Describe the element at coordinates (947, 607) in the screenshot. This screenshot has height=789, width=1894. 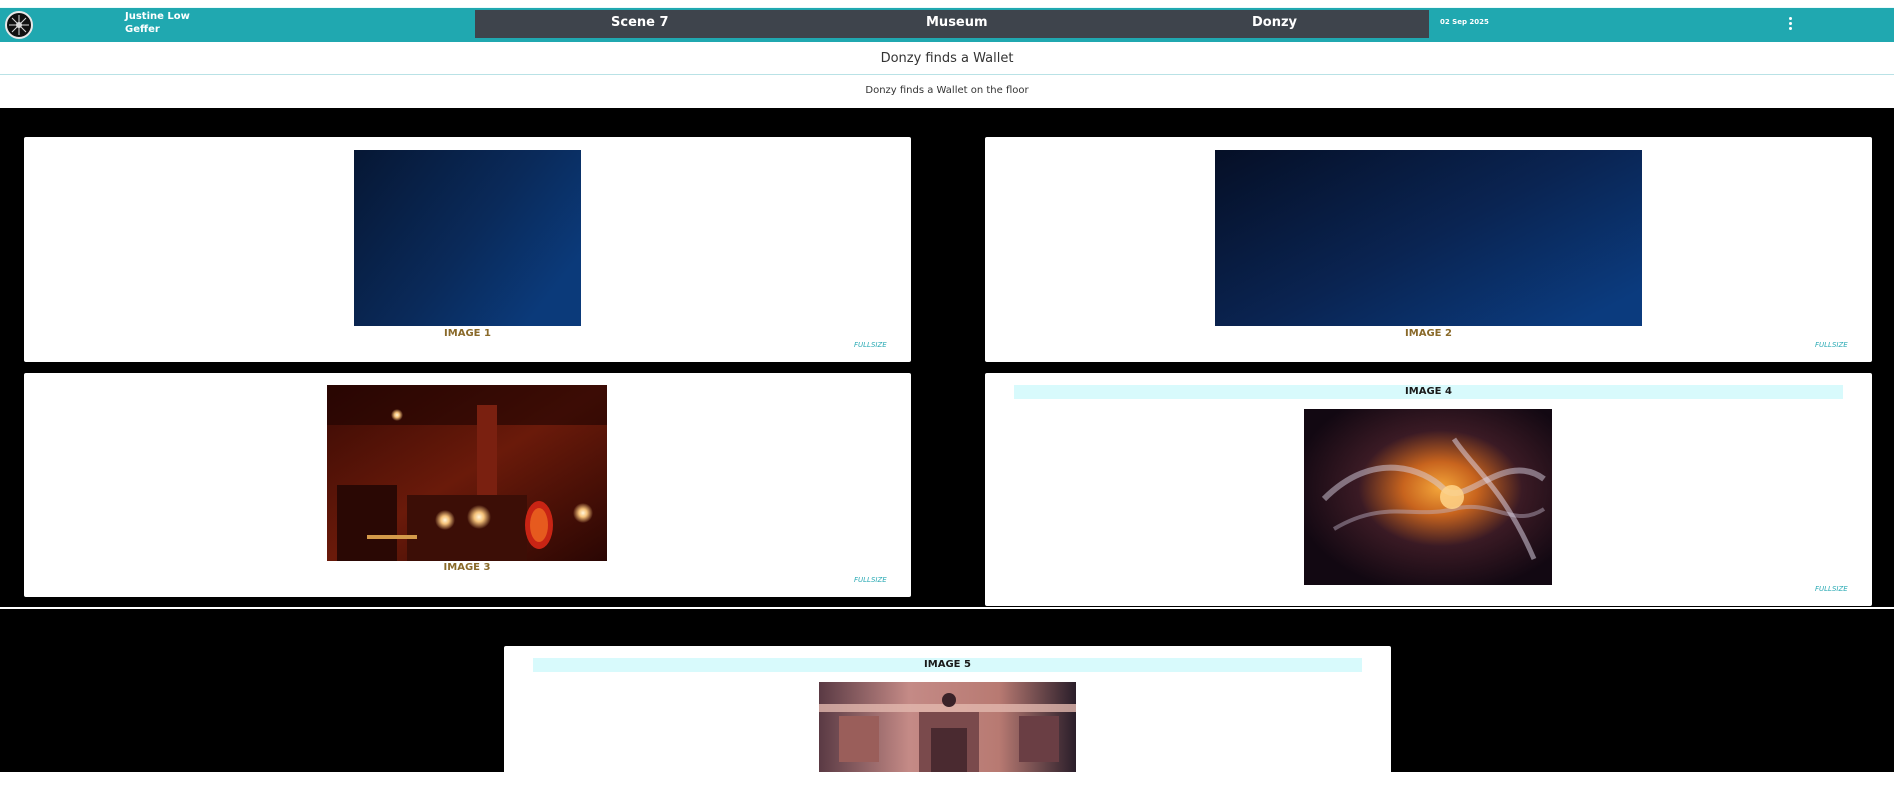
I see `divider` at that location.